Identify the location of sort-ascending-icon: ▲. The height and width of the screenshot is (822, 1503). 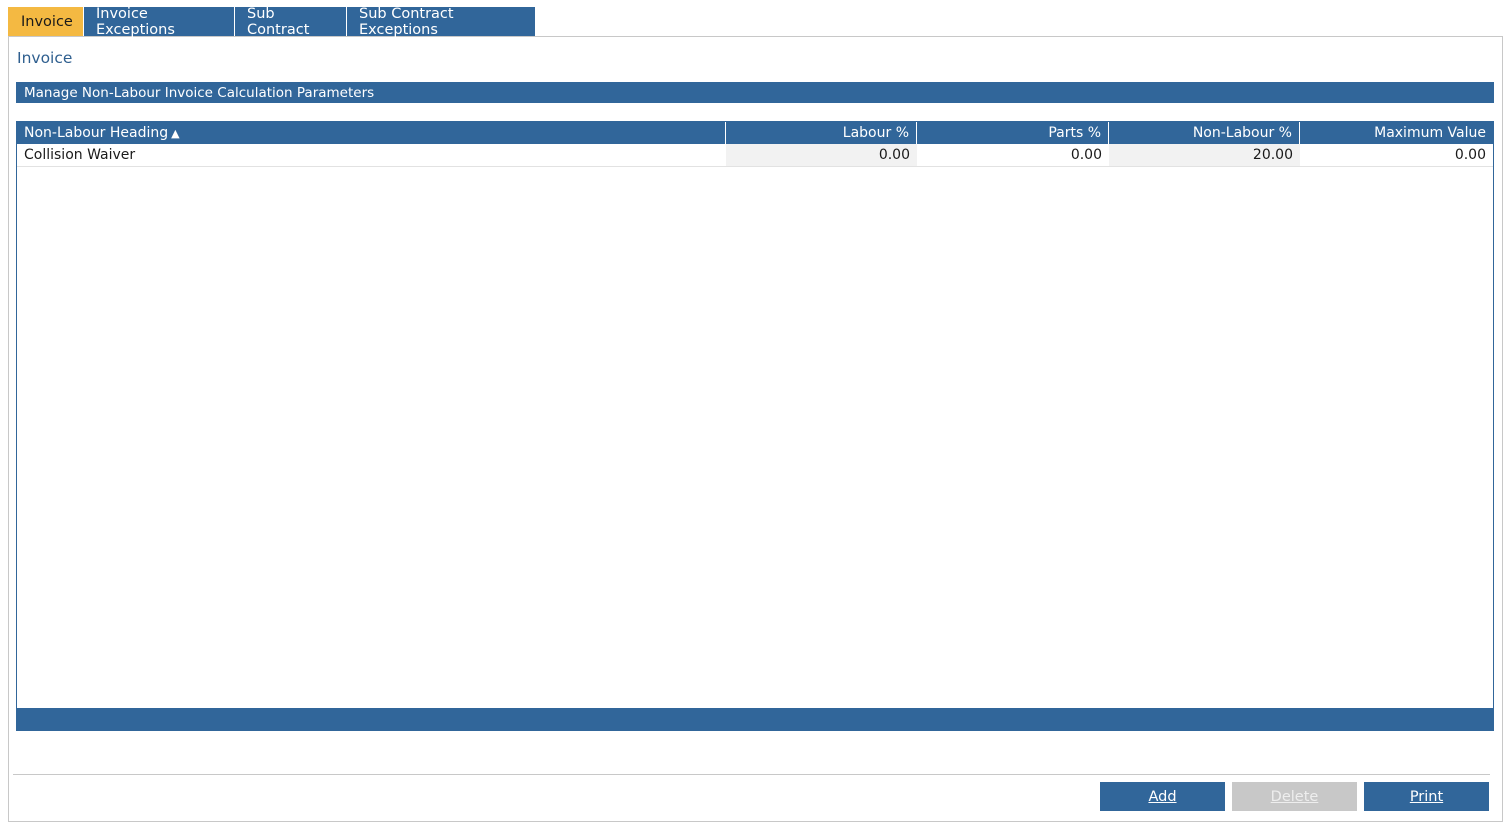
(175, 133).